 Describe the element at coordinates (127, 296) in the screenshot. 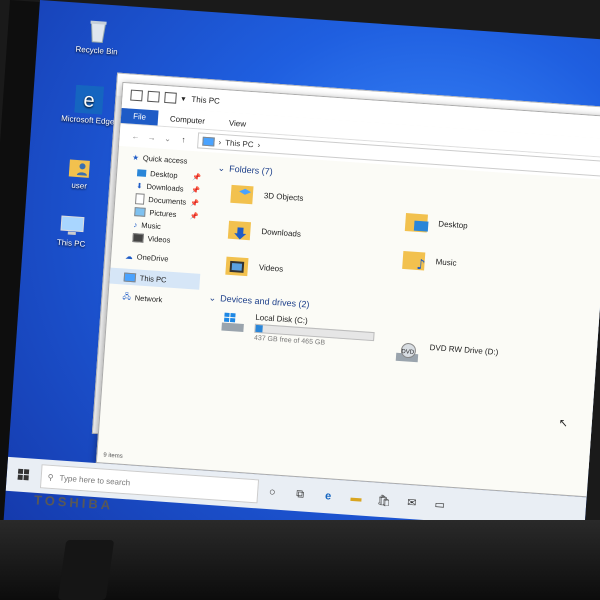

I see `network-icon: 🖧` at that location.